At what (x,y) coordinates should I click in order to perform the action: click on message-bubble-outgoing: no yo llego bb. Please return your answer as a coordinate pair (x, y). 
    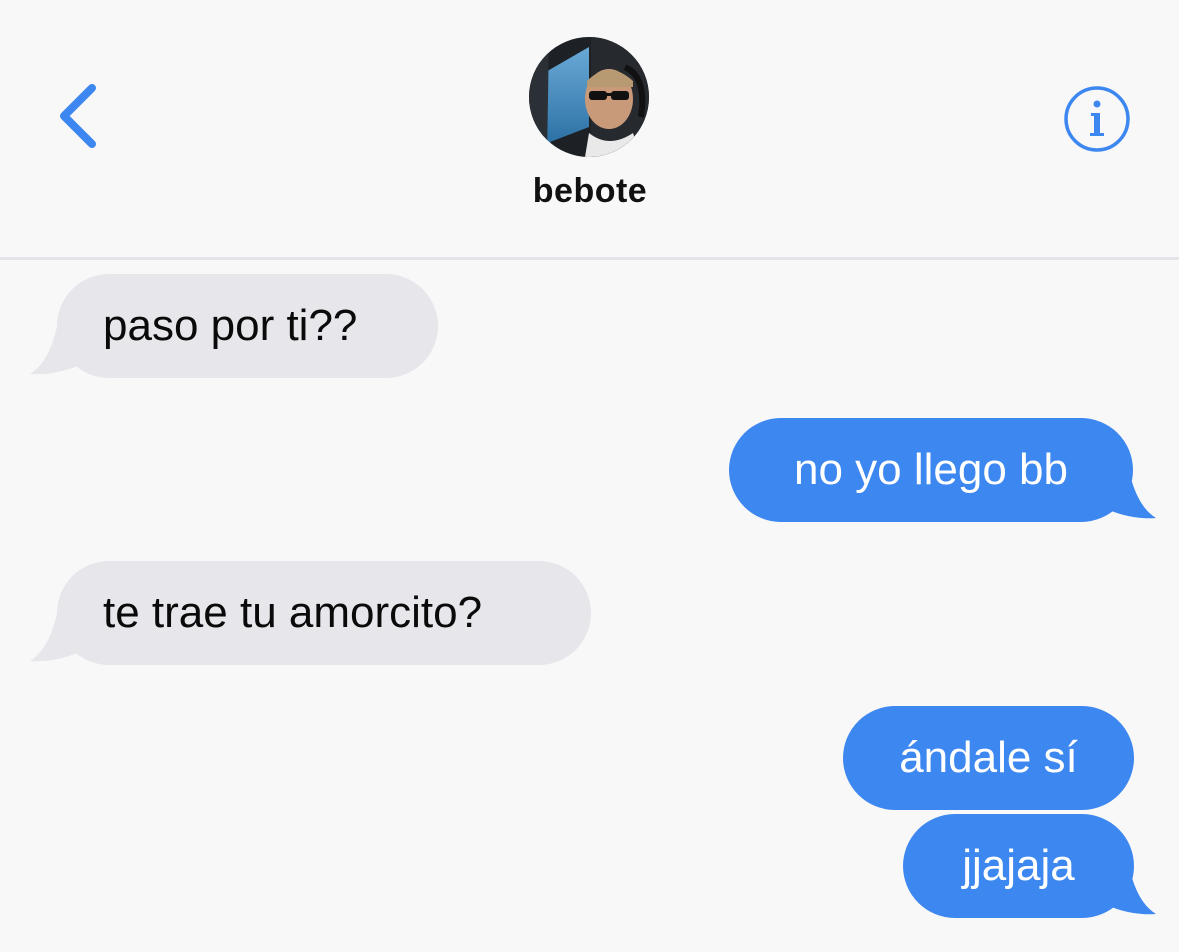
    Looking at the image, I should click on (931, 470).